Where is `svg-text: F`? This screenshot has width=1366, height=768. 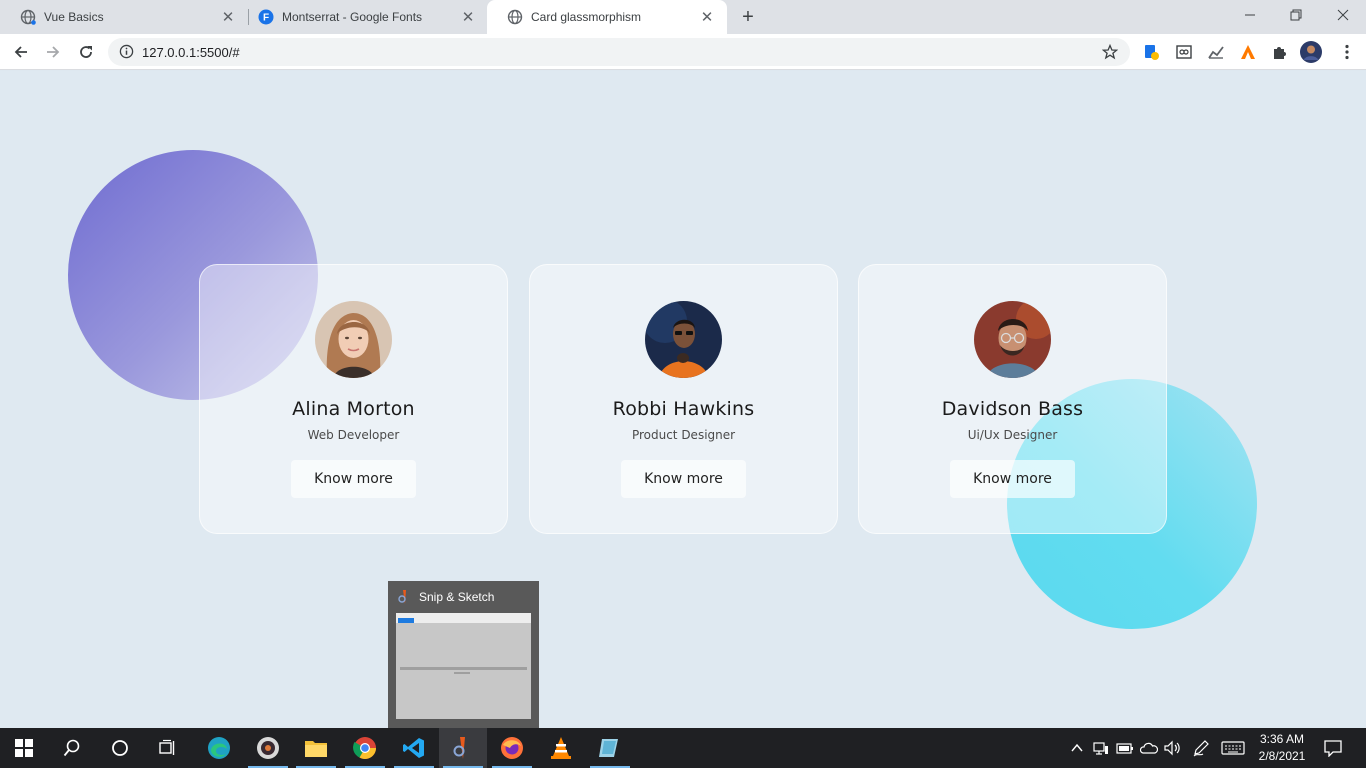
svg-text: F is located at coordinates (266, 18).